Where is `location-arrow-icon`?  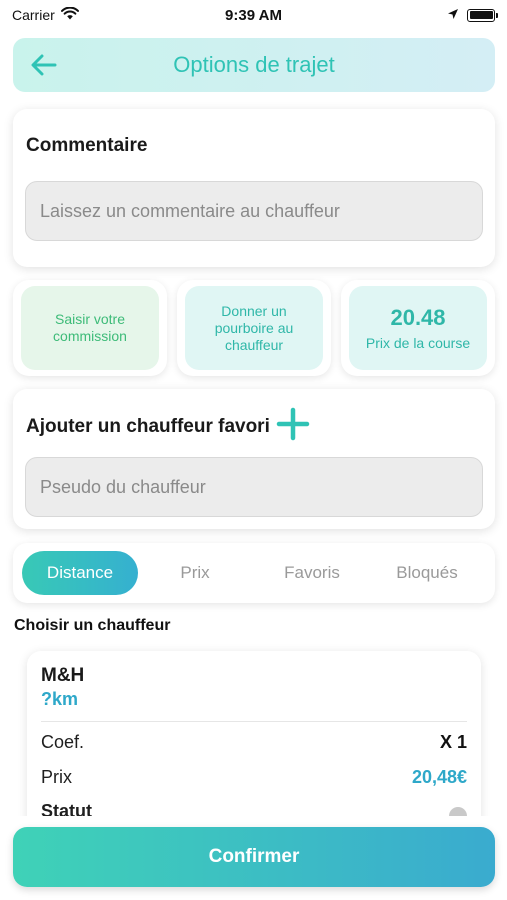
location-arrow-icon is located at coordinates (453, 15).